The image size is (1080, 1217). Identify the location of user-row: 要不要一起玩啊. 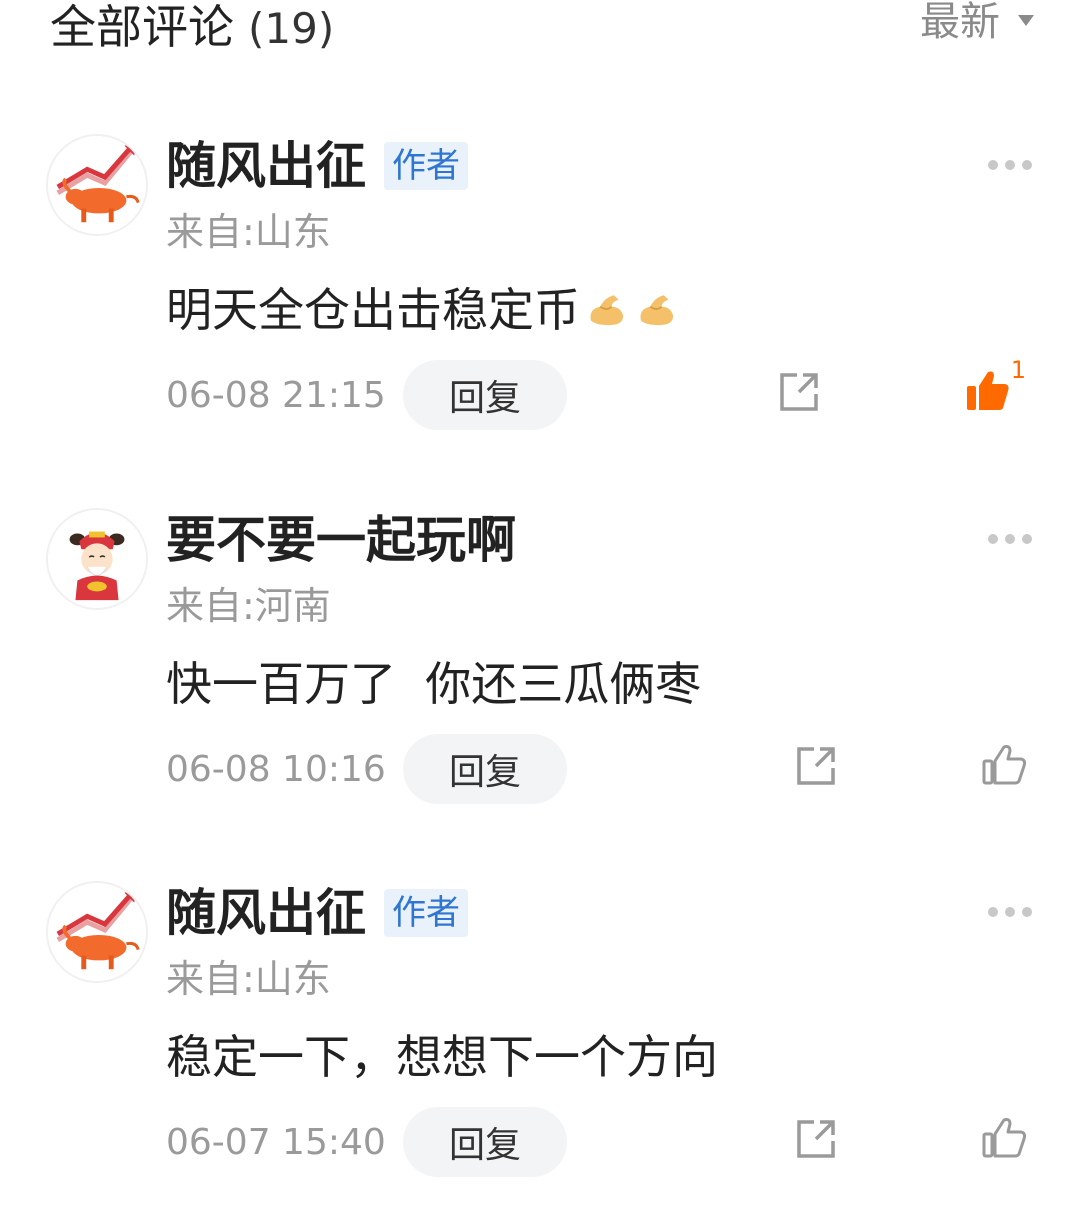
(341, 540).